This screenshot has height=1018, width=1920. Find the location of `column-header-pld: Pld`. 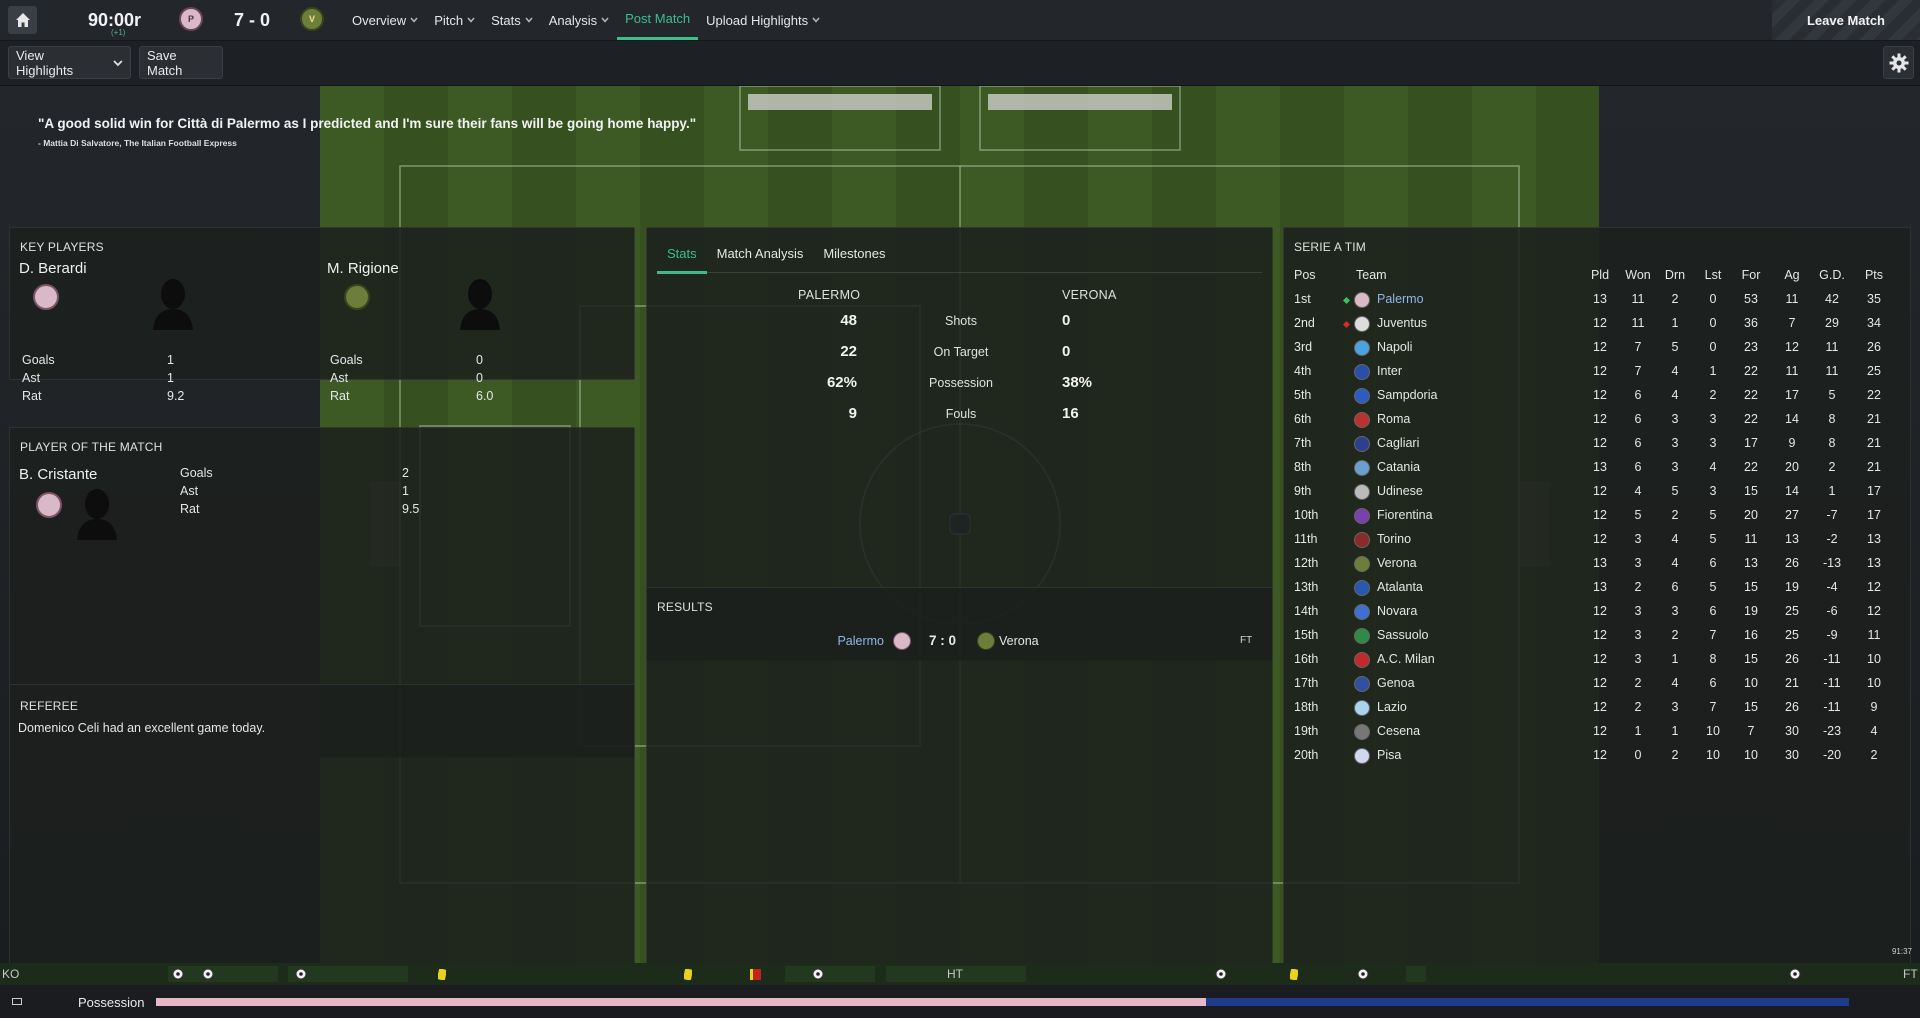

column-header-pld: Pld is located at coordinates (1600, 275).